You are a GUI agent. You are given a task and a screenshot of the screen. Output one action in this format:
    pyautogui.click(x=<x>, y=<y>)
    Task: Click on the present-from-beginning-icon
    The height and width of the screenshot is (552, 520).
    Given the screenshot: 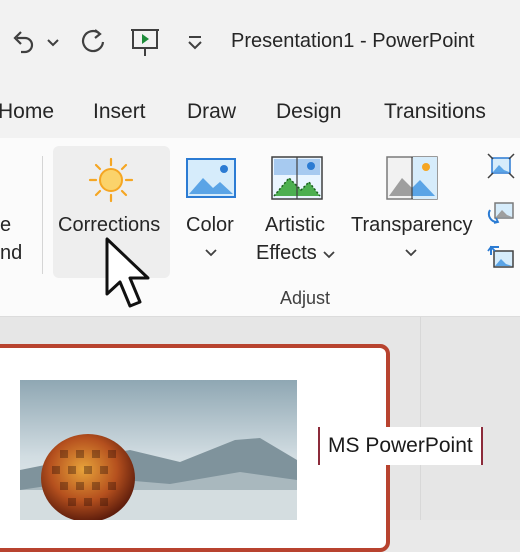 What is the action you would take?
    pyautogui.click(x=145, y=42)
    